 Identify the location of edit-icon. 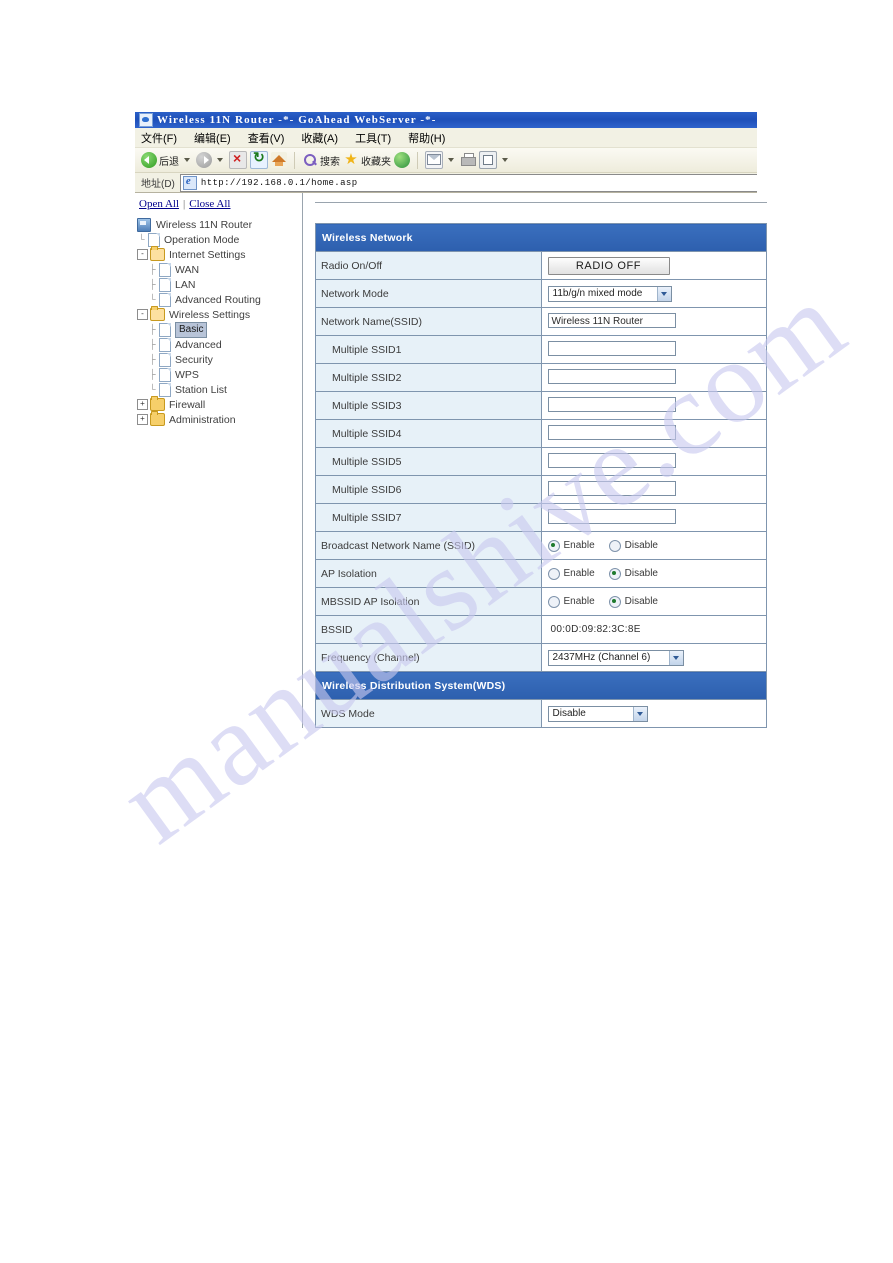
(488, 160).